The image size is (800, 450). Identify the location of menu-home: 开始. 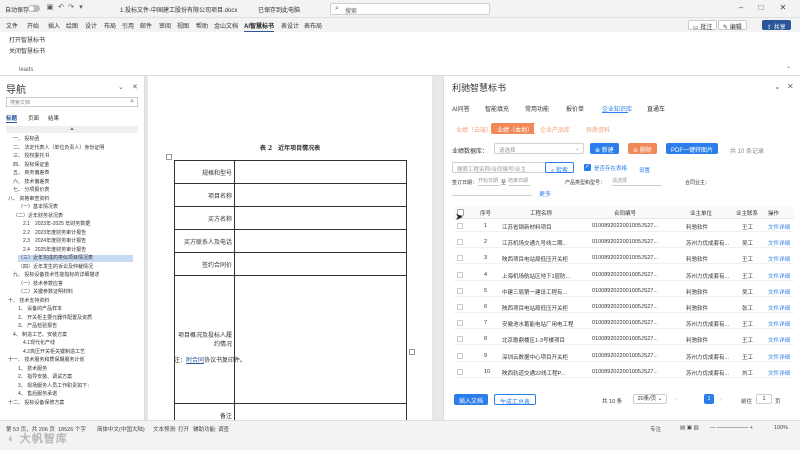
(33, 25).